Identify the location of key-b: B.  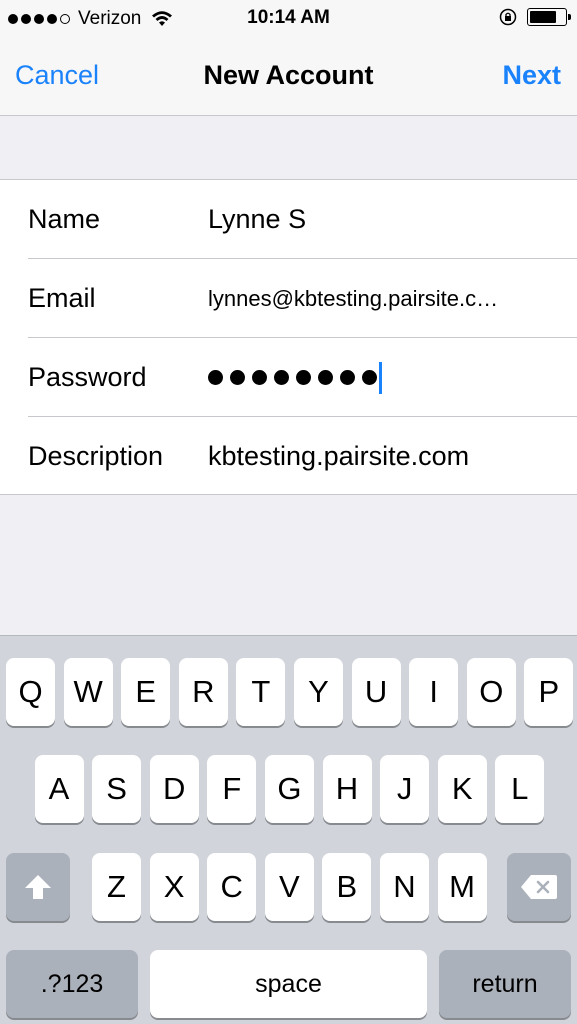
(347, 887).